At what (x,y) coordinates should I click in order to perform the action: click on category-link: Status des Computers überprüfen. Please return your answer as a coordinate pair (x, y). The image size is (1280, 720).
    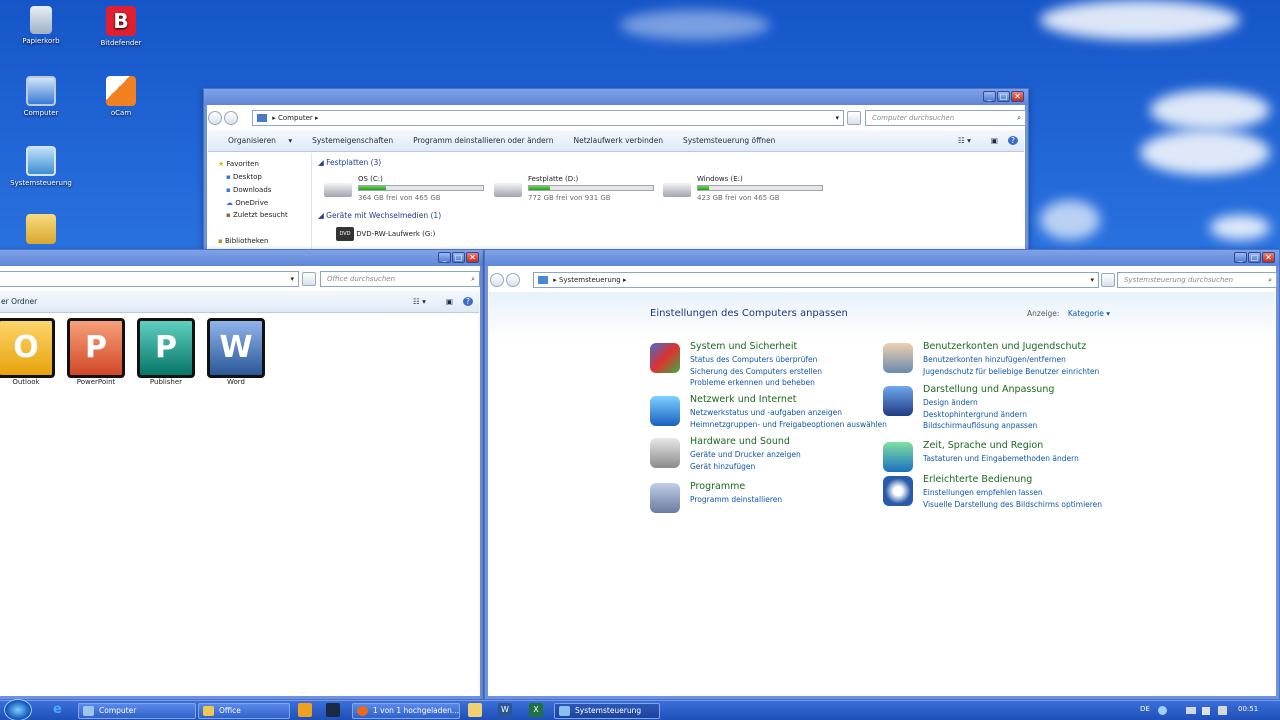
    Looking at the image, I should click on (753, 359).